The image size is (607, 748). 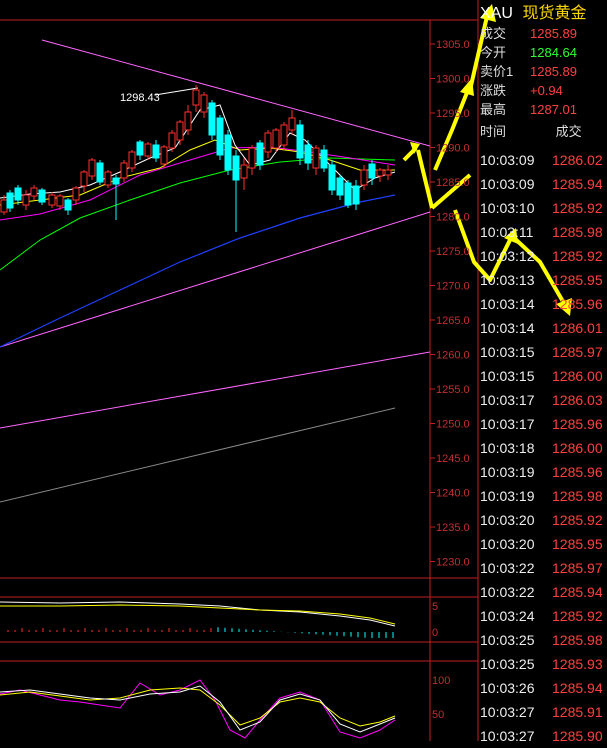 I want to click on kdj-axis-label: 50, so click(x=438, y=715).